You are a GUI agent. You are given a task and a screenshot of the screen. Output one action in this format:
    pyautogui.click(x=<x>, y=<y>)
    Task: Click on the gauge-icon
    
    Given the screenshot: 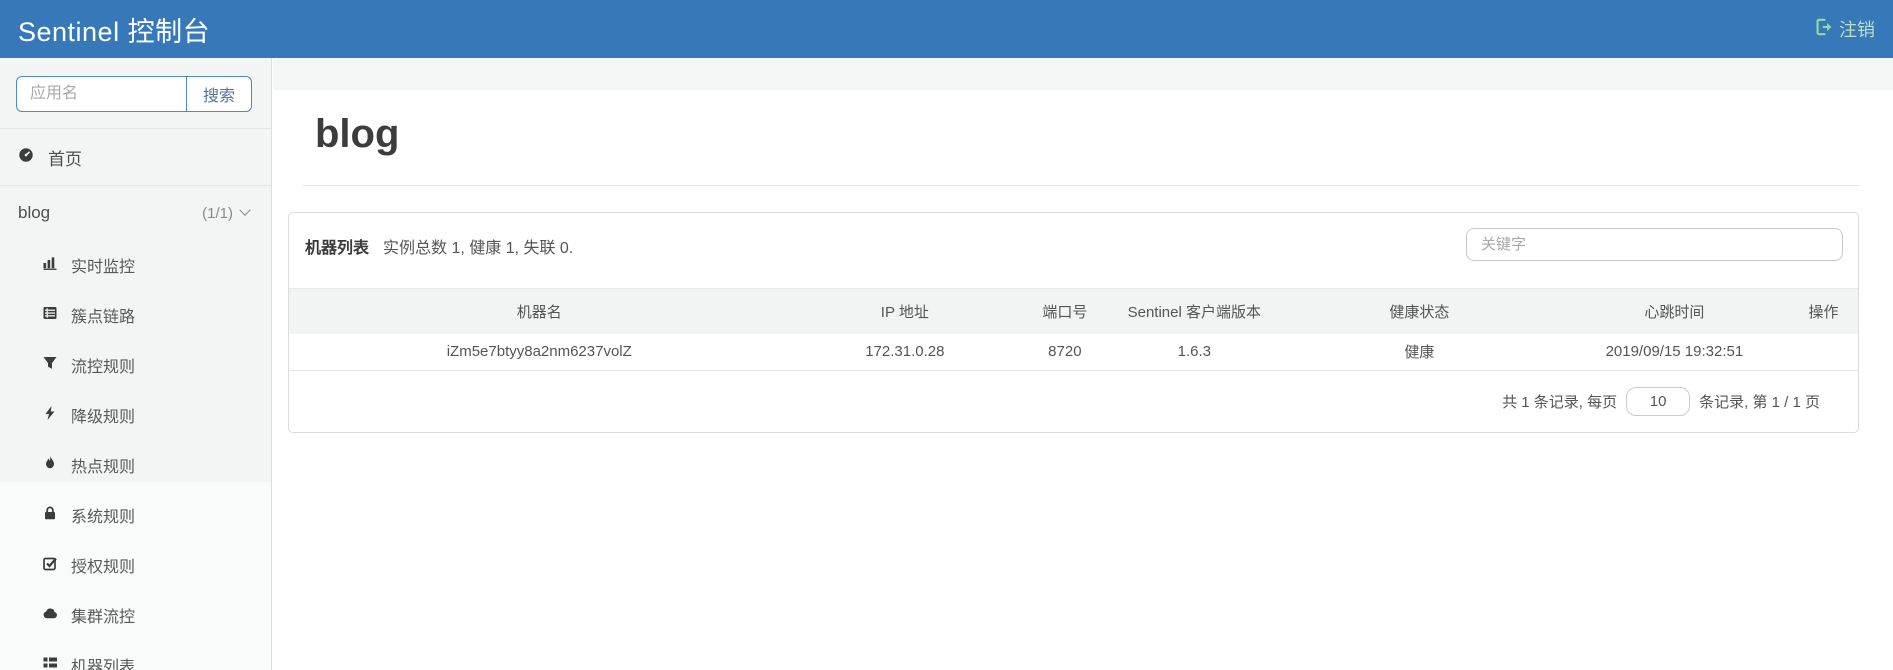 What is the action you would take?
    pyautogui.click(x=26, y=157)
    